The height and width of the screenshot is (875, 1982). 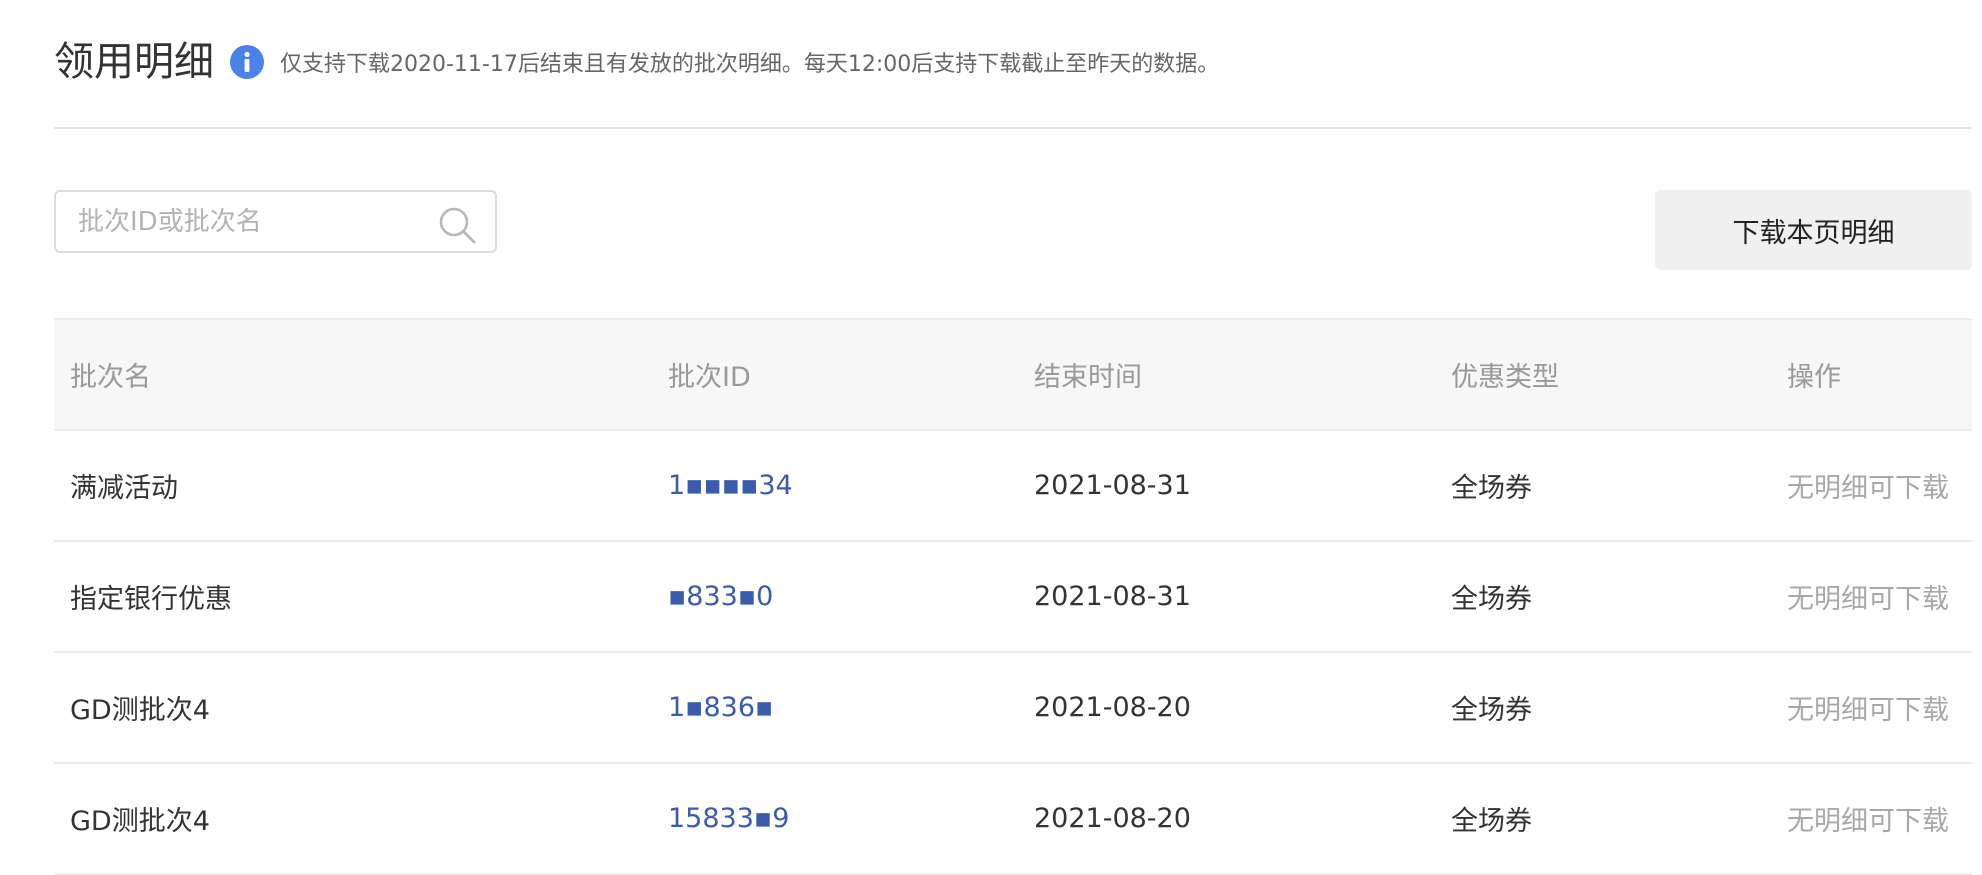 I want to click on table-row: GD测批次4 1▪836▪ 2021-08-20 全场券 无明细可下载, so click(x=1013, y=708).